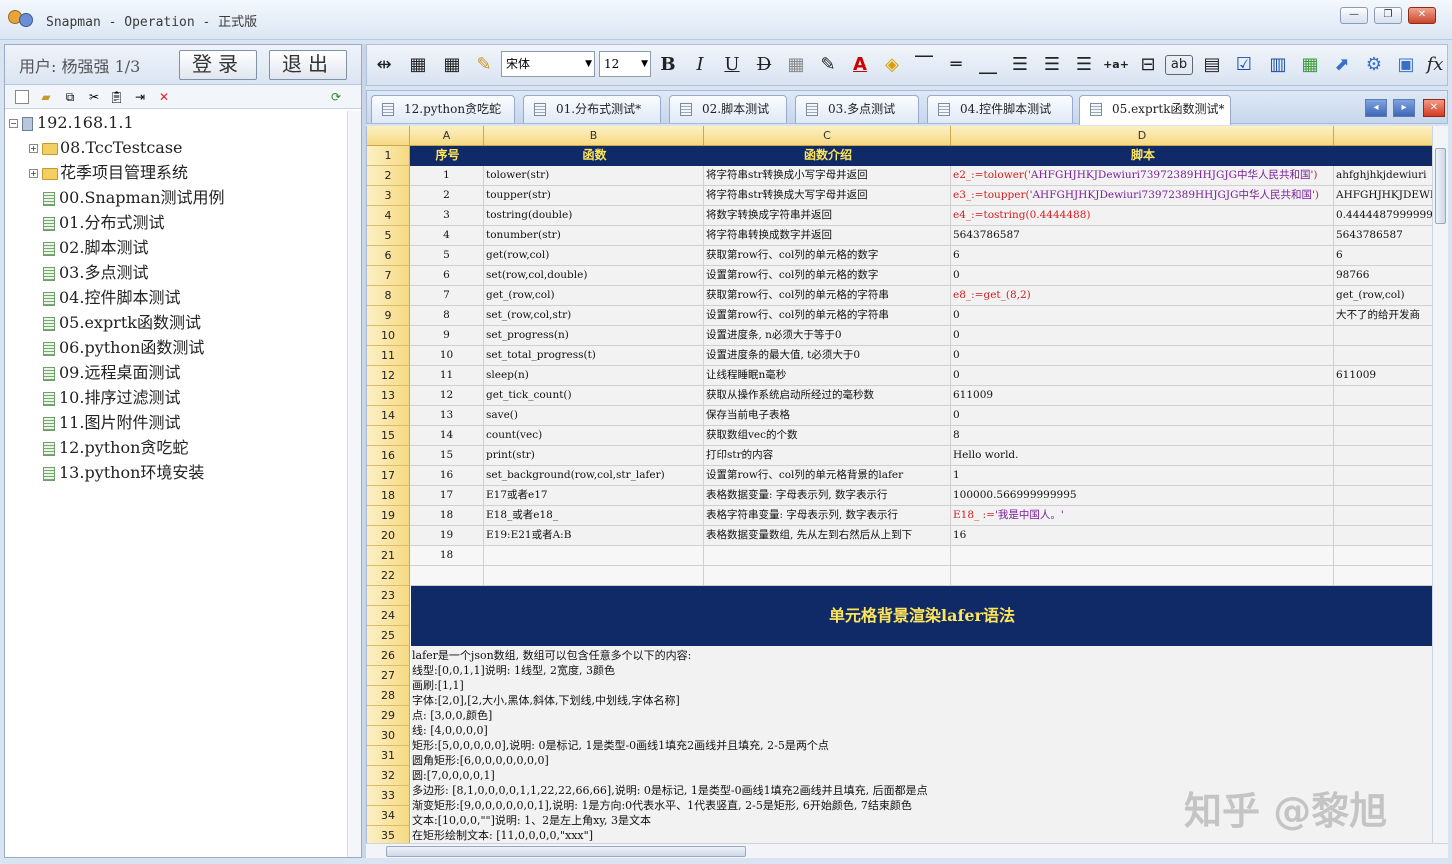 This screenshot has width=1452, height=864. I want to click on cell-desc: 将字符串转换成数字并返回, so click(827, 236).